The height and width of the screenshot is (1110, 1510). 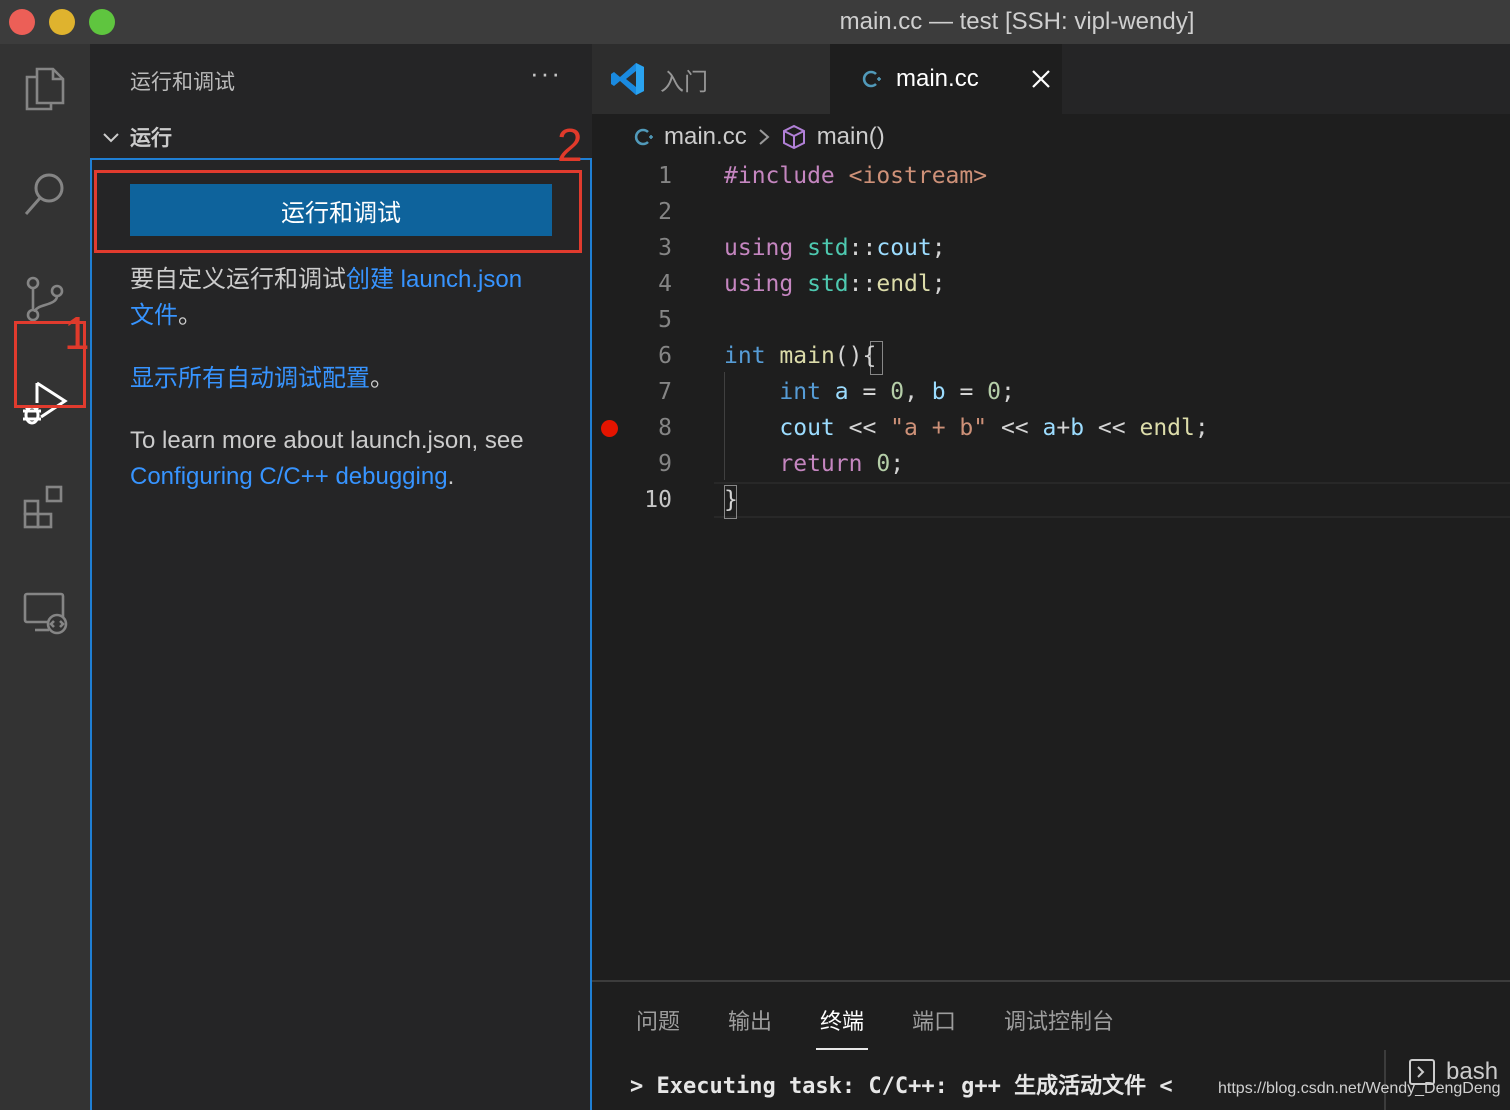 What do you see at coordinates (1051, 212) in the screenshot?
I see `code-line: 2` at bounding box center [1051, 212].